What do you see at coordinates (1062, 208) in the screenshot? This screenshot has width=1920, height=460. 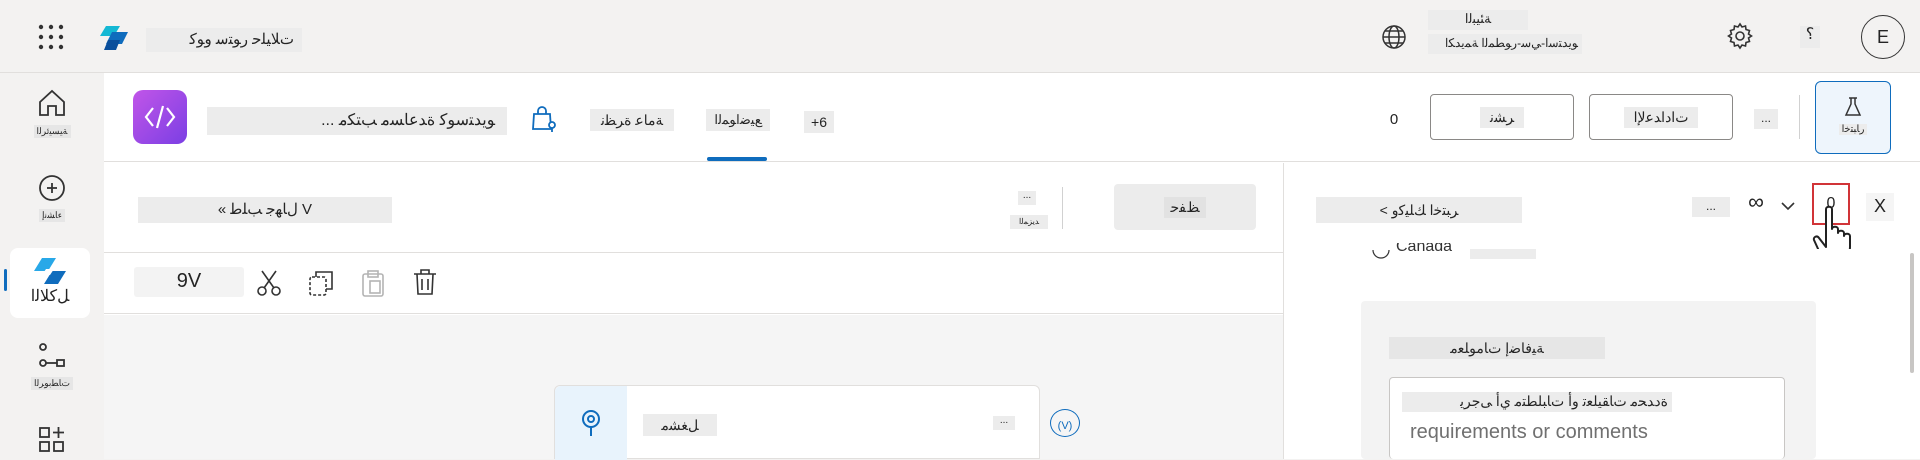 I see `divider-vertical` at bounding box center [1062, 208].